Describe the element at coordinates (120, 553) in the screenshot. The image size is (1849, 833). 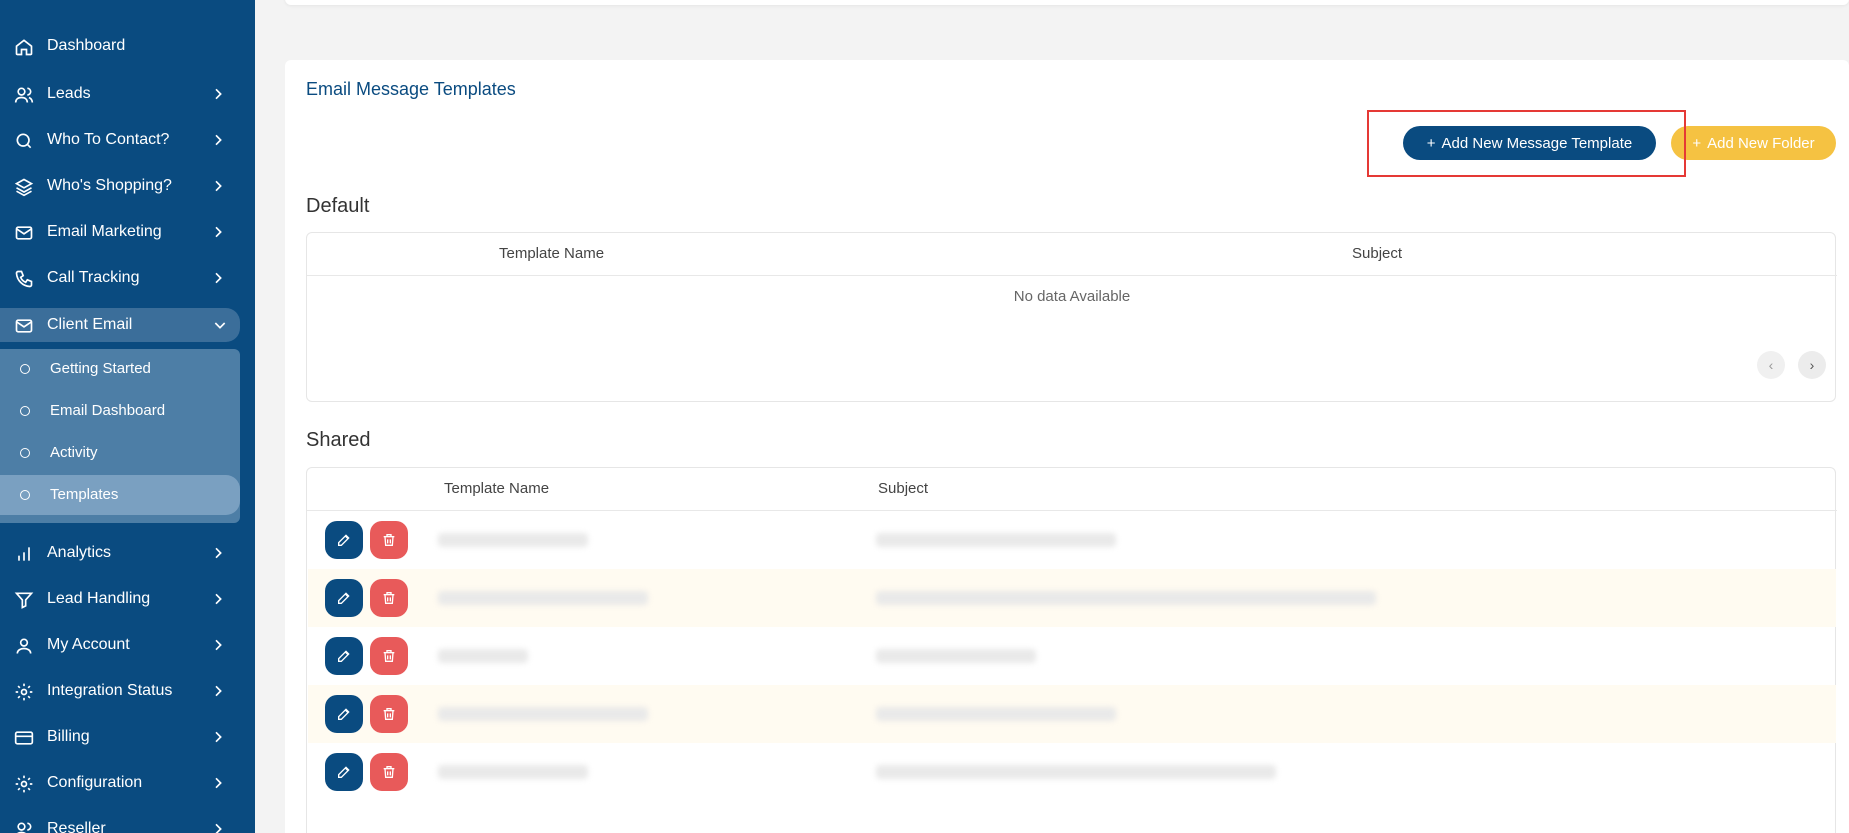
I see `nav-analytics: Analytics` at that location.